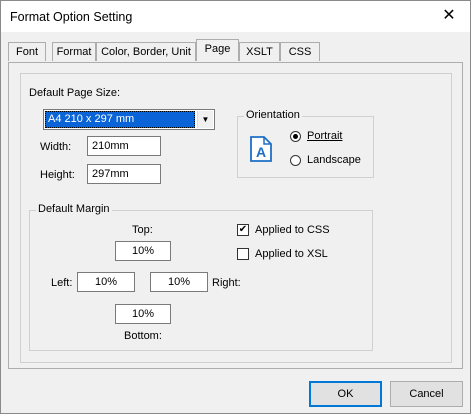 Image resolution: width=471 pixels, height=414 pixels. I want to click on portrait-radio, so click(295, 136).